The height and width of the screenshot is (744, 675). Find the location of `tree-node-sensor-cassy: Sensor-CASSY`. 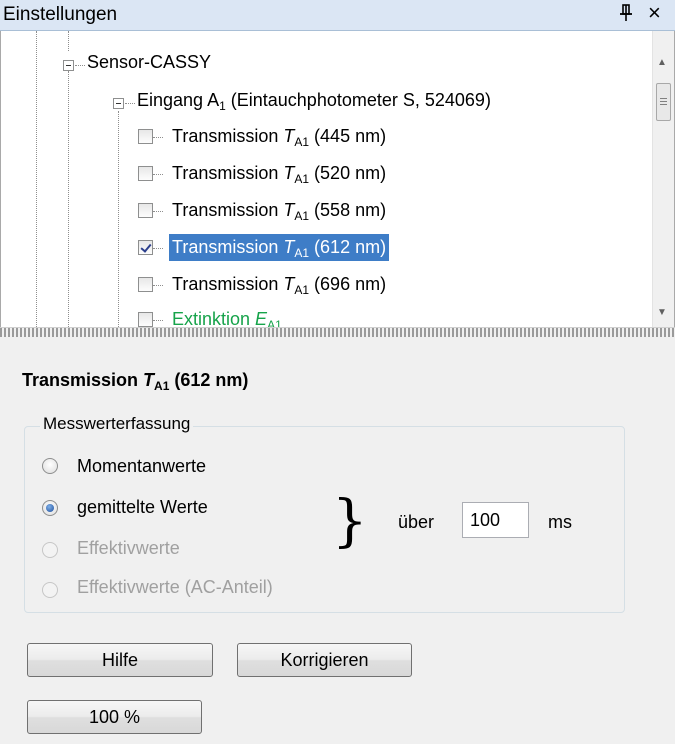

tree-node-sensor-cassy: Sensor-CASSY is located at coordinates (149, 62).